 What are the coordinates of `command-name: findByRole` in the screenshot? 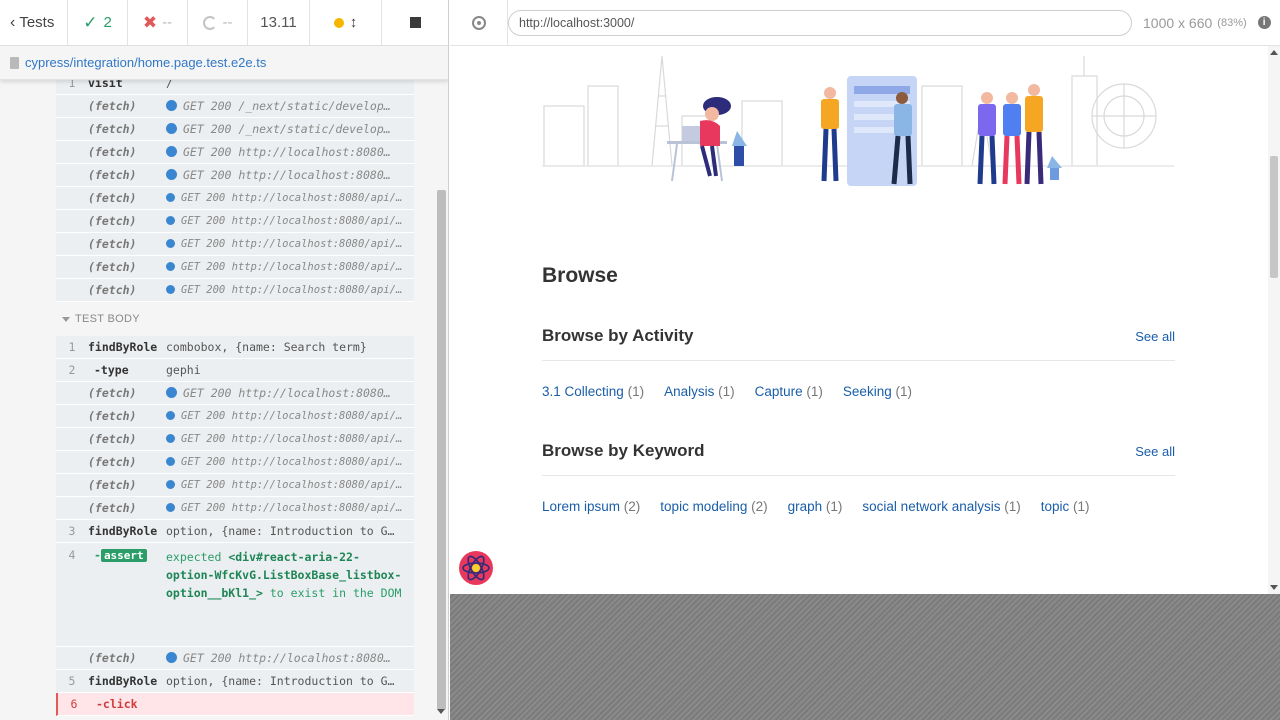 It's located at (123, 531).